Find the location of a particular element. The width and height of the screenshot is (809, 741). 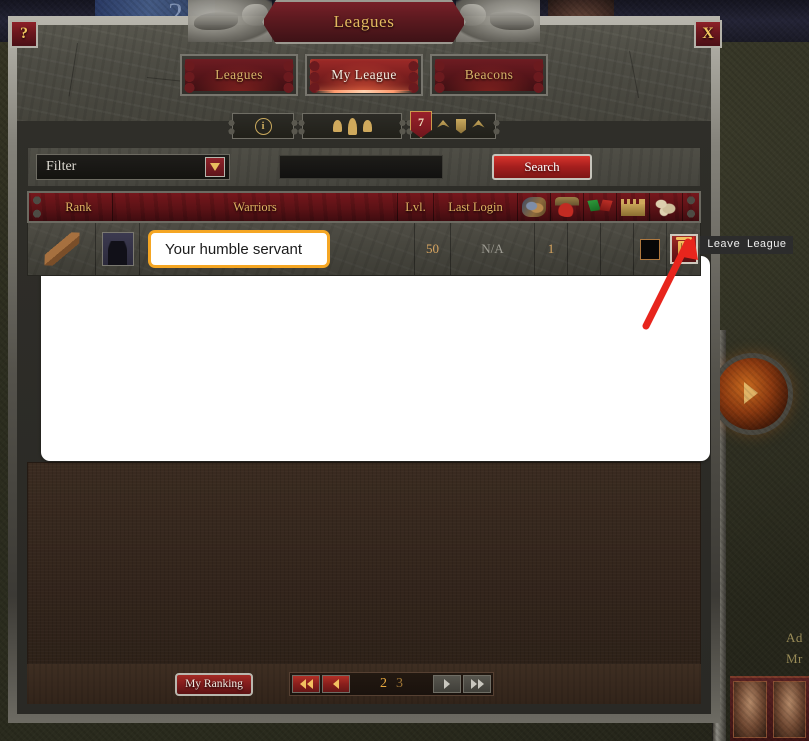

avatar is located at coordinates (117, 249).